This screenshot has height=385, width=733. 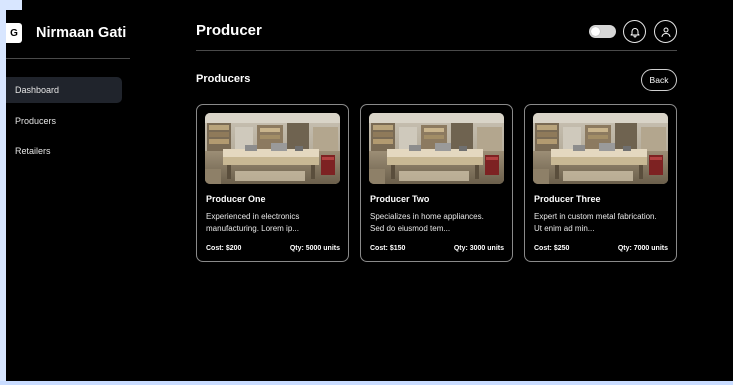 What do you see at coordinates (314, 248) in the screenshot?
I see `producer-qty: Qty: 5000 units` at bounding box center [314, 248].